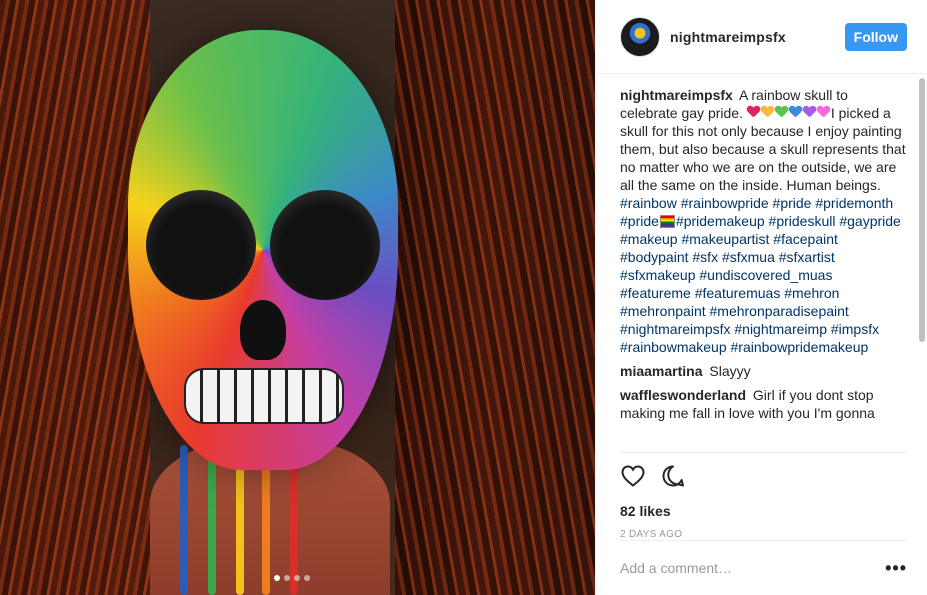  What do you see at coordinates (922, 210) in the screenshot?
I see `comments-scrollbar` at bounding box center [922, 210].